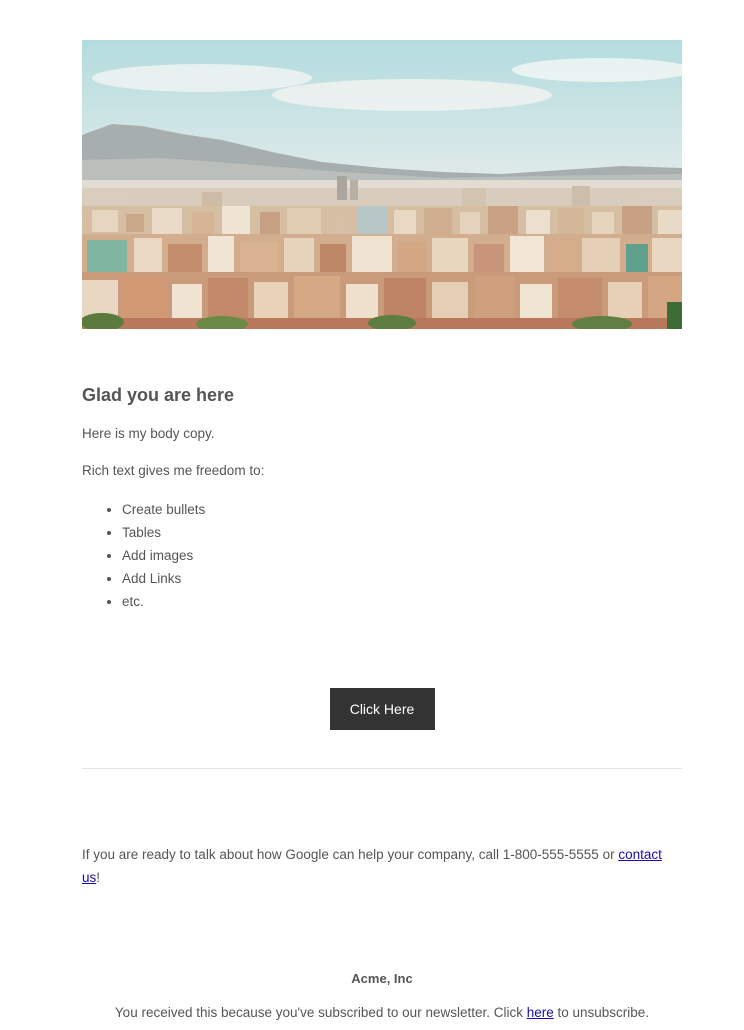  I want to click on bullet-item: Add images, so click(402, 555).